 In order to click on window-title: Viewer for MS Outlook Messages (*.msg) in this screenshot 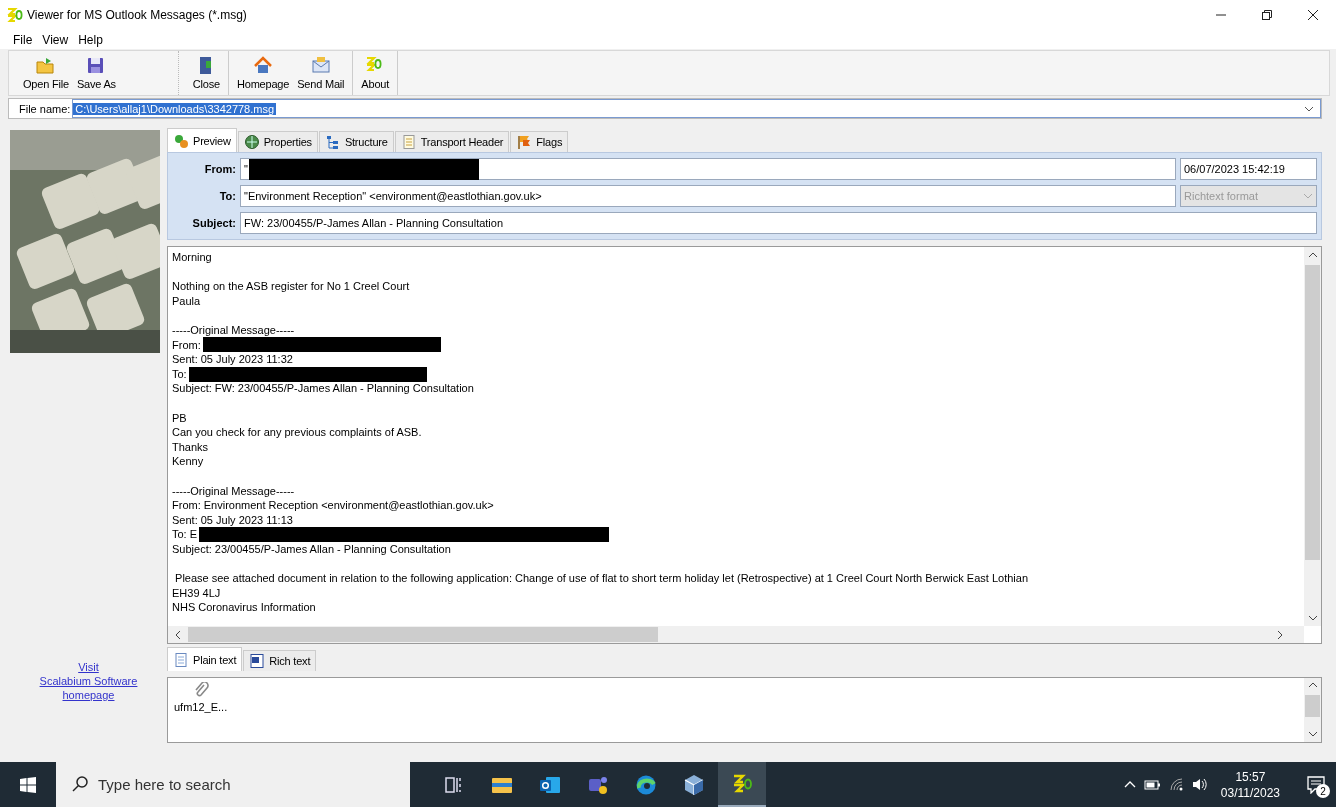, I will do `click(137, 15)`.